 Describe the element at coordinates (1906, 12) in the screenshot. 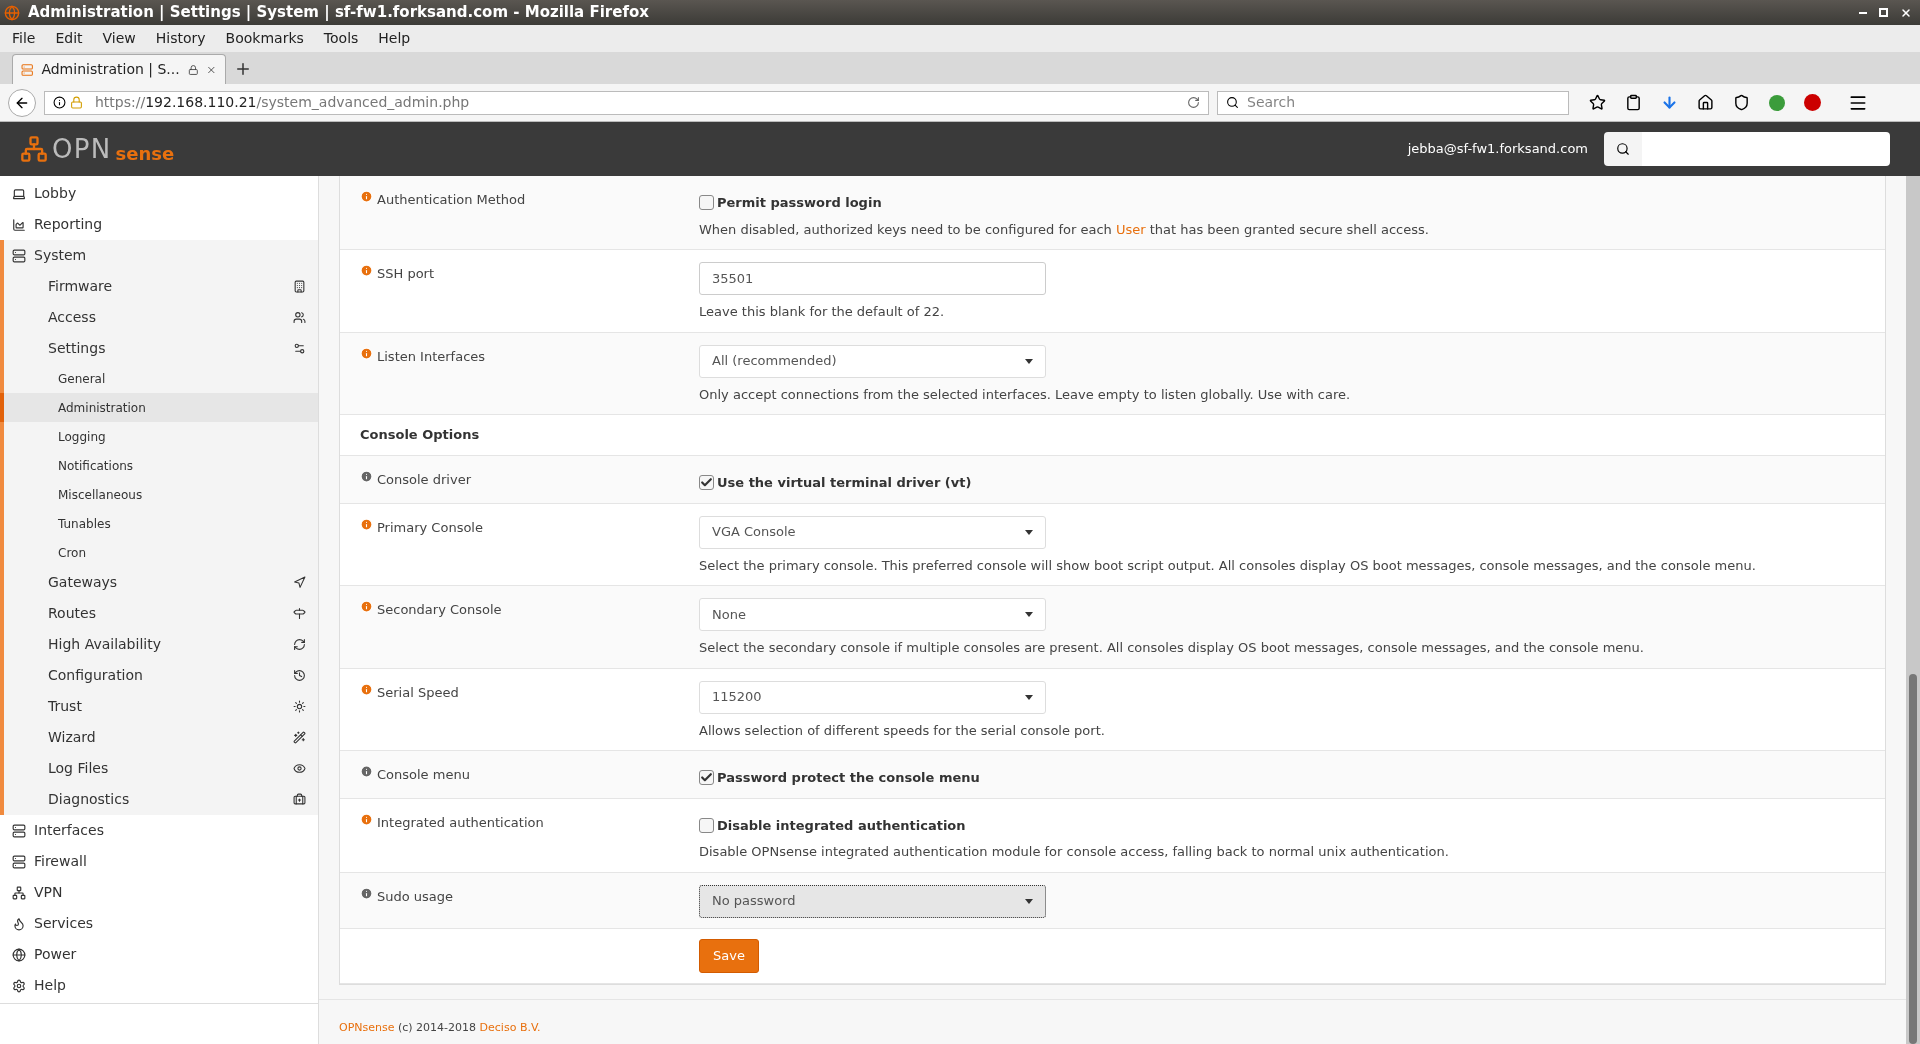

I see `close-icon` at that location.